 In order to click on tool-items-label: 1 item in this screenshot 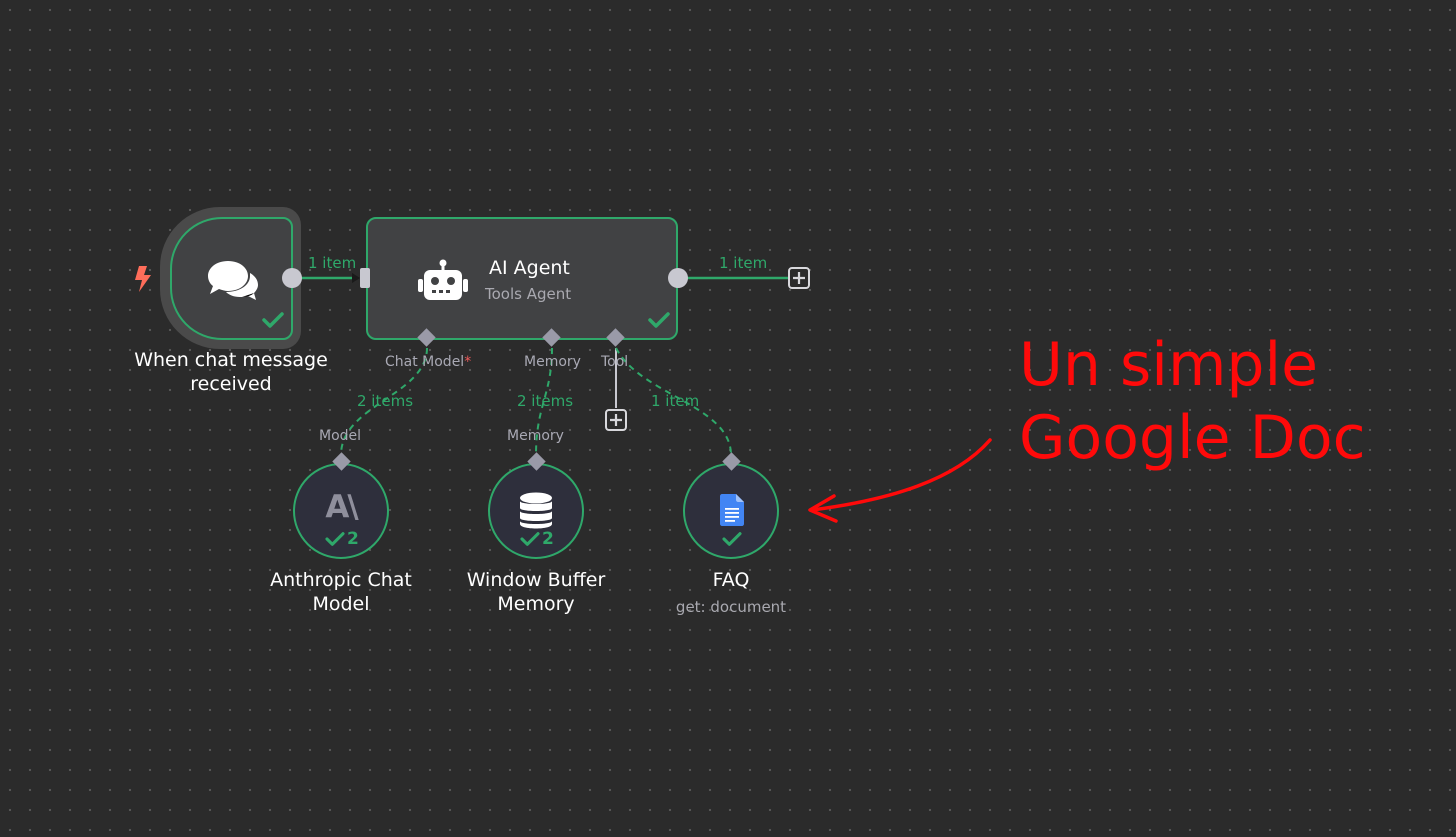, I will do `click(675, 401)`.